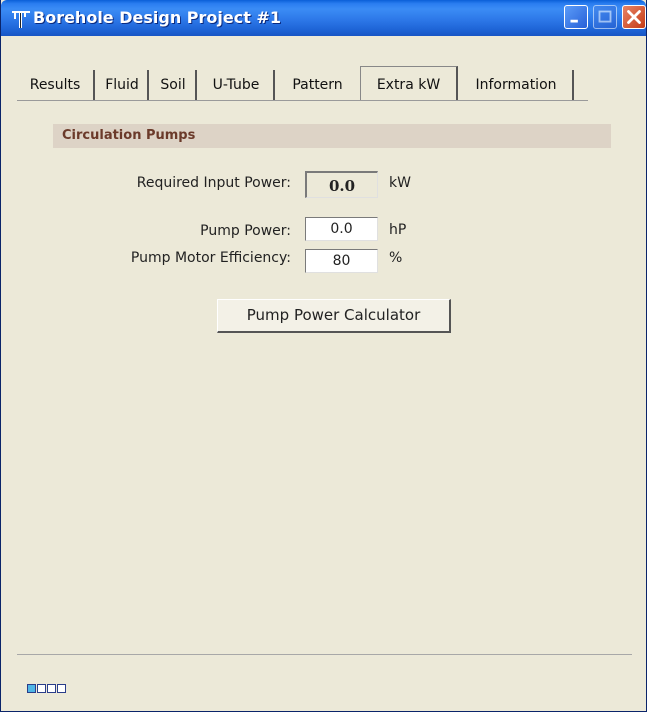 The width and height of the screenshot is (647, 712). I want to click on pump-power-input: 0.0, so click(341, 229).